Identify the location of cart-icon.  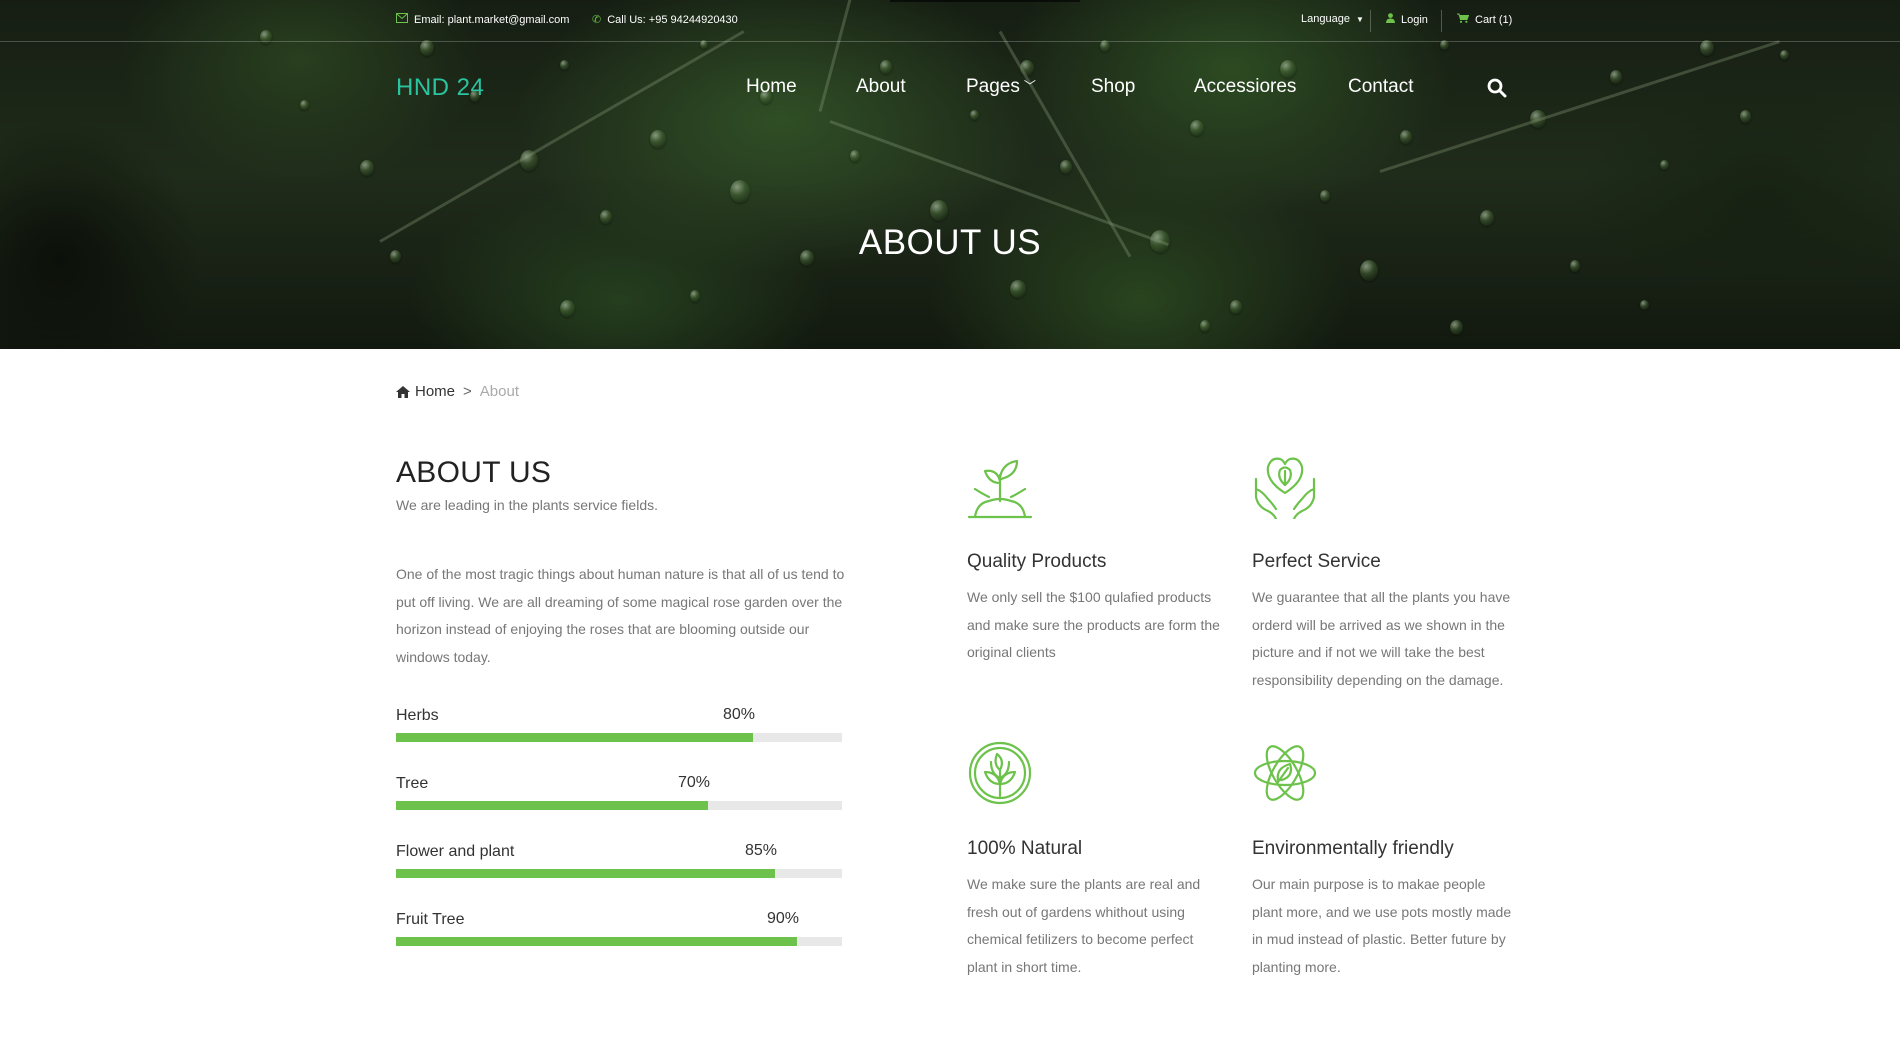
(1463, 19).